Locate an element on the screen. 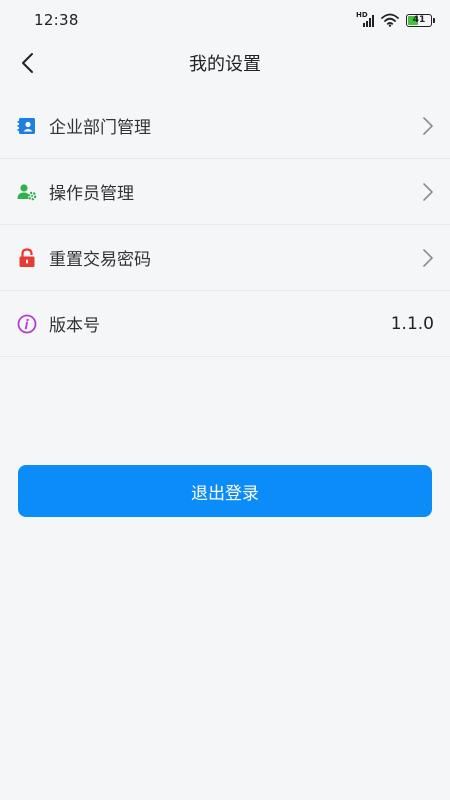 This screenshot has width=450, height=800. logout-button: 退出登录 is located at coordinates (225, 491).